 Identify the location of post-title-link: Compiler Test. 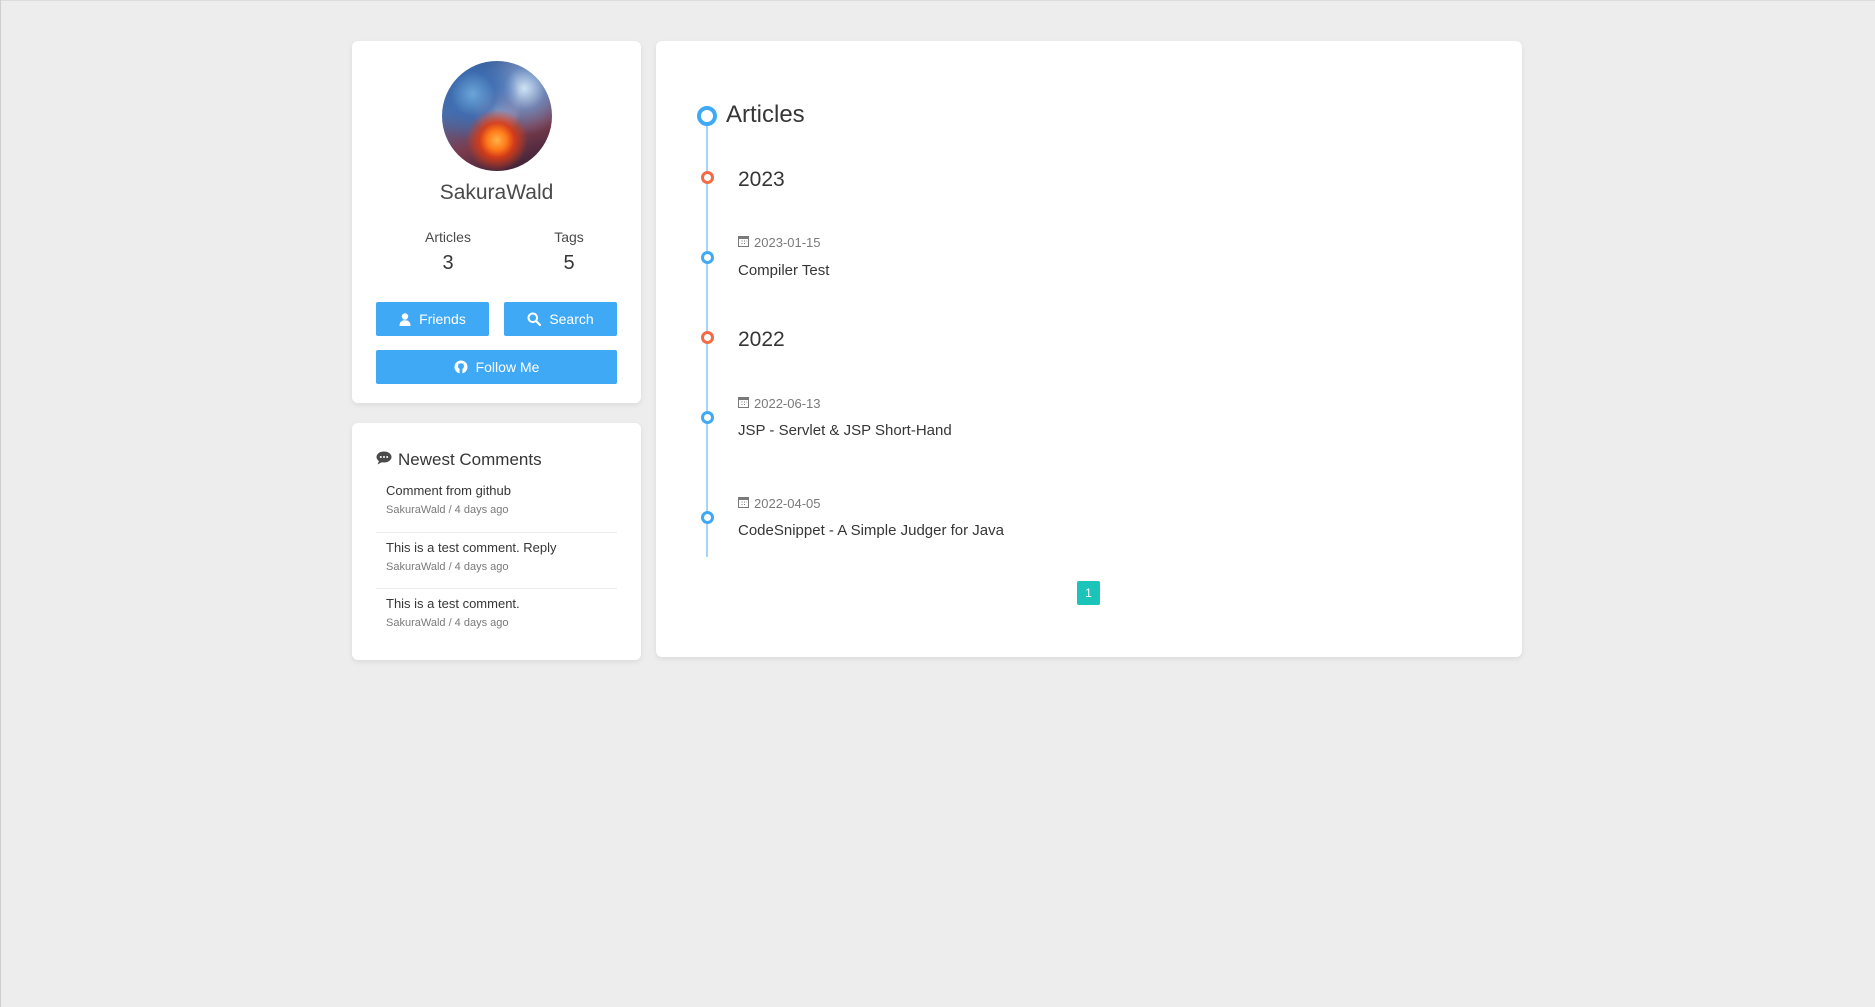
(783, 270).